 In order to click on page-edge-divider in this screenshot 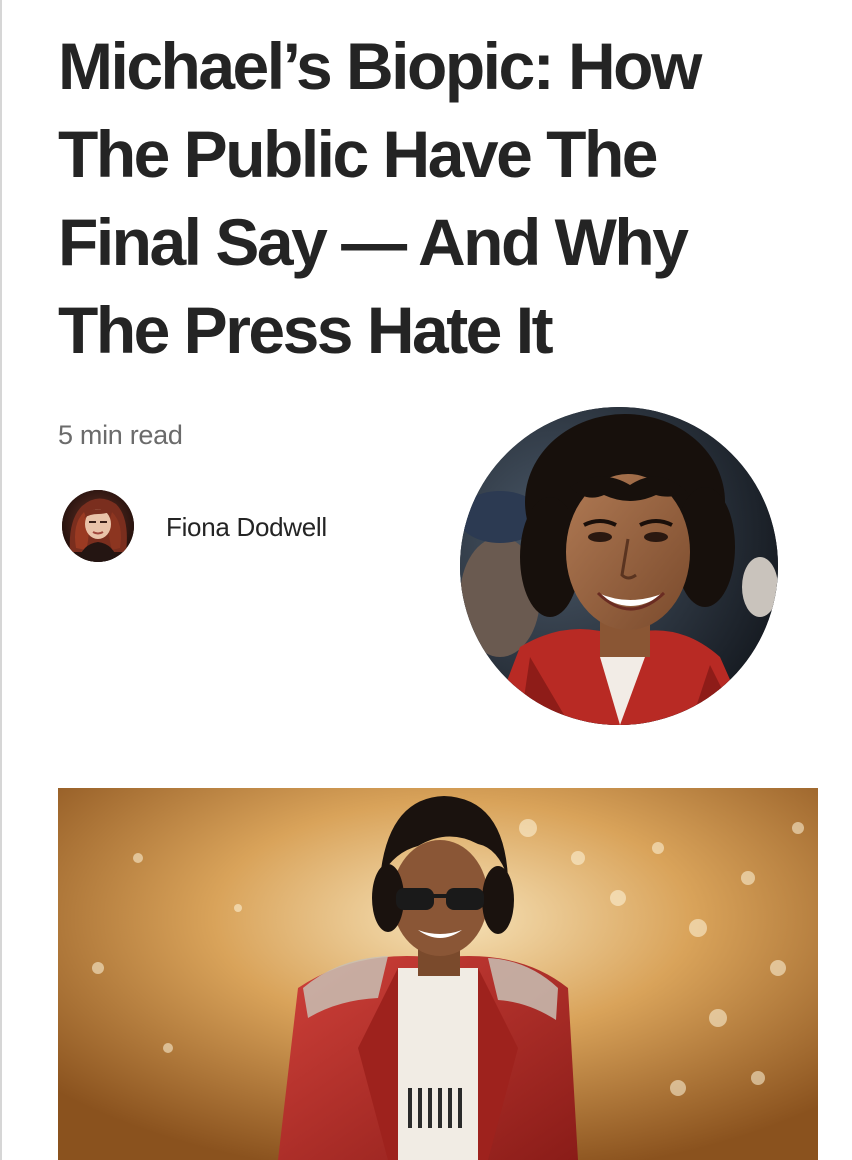, I will do `click(1, 580)`.